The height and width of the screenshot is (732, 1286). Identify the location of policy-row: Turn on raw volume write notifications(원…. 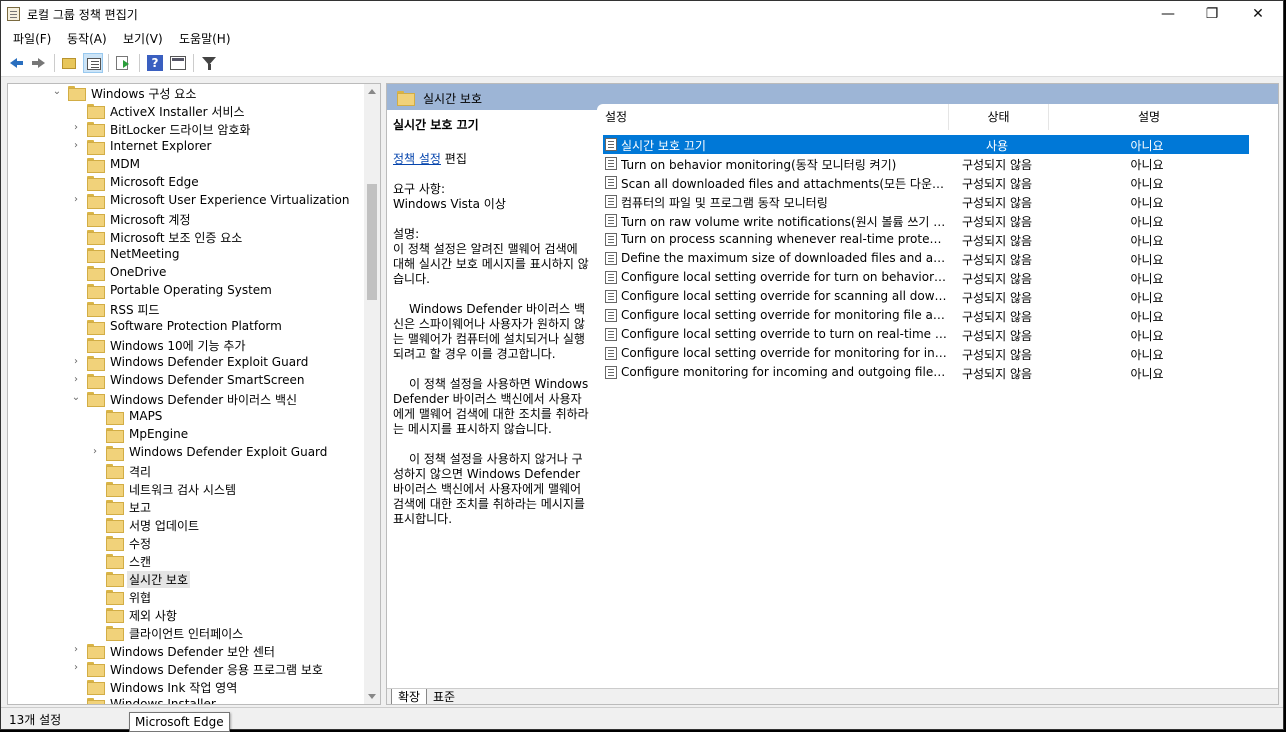
(926, 220).